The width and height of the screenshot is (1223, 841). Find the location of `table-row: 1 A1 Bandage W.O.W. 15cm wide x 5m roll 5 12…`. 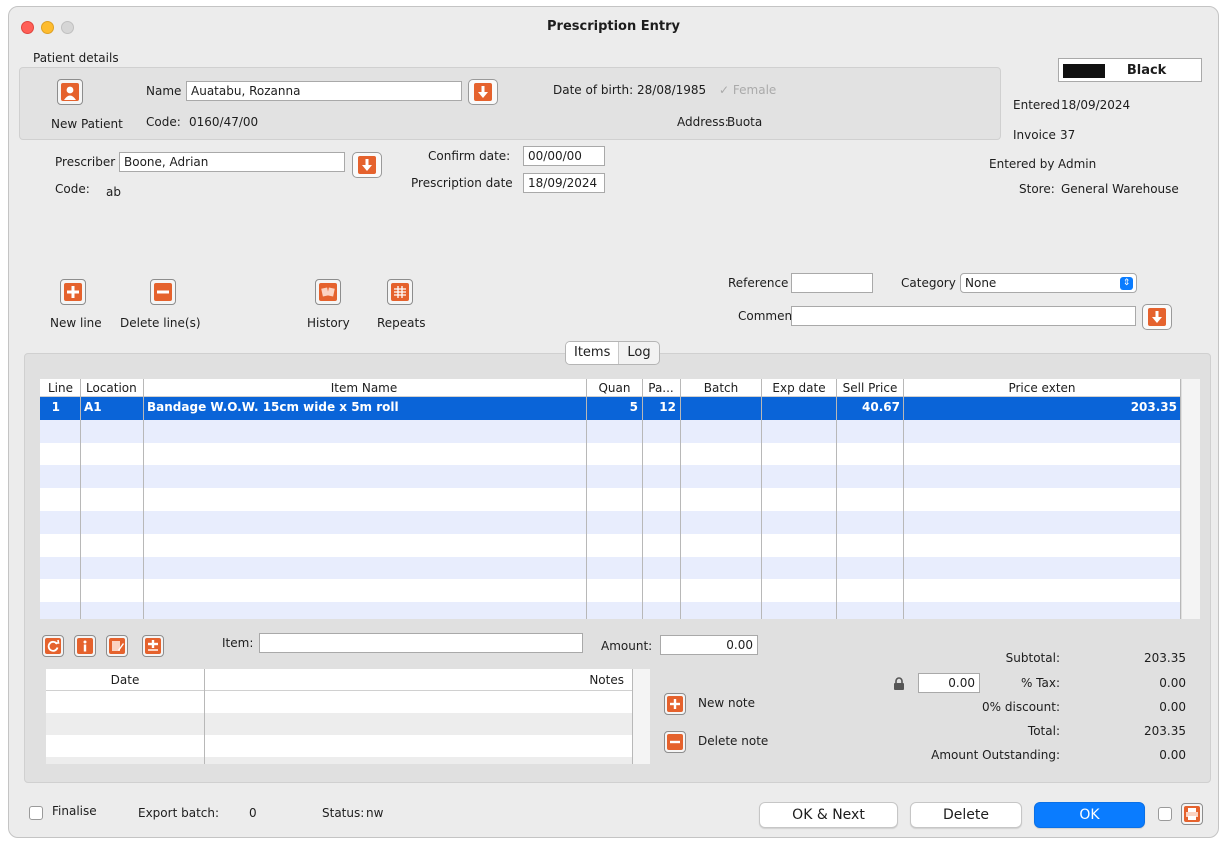

table-row: 1 A1 Bandage W.O.W. 15cm wide x 5m roll 5 12… is located at coordinates (610, 408).